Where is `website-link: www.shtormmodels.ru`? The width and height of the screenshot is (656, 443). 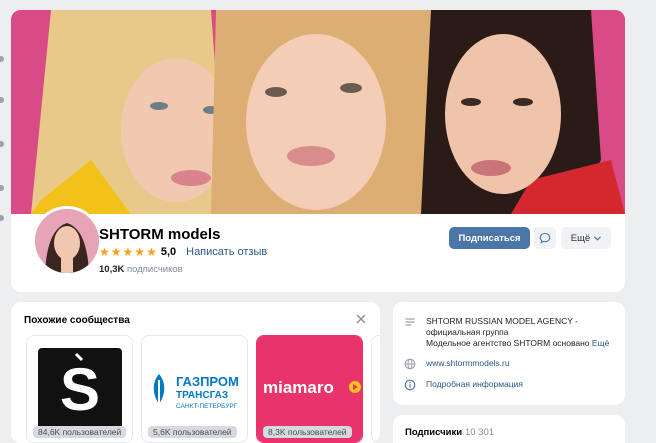 website-link: www.shtormmodels.ru is located at coordinates (468, 364).